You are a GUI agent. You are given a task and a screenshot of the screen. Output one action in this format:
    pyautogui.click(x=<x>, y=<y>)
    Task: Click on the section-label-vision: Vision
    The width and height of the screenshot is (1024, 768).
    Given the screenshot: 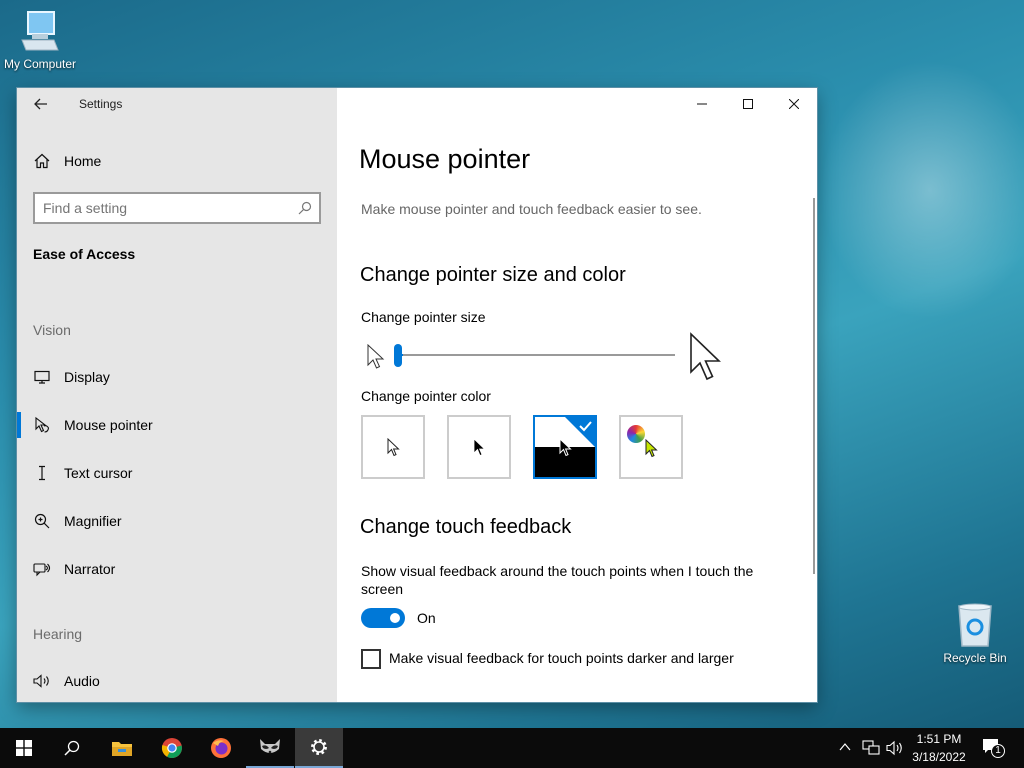 What is the action you would take?
    pyautogui.click(x=52, y=330)
    